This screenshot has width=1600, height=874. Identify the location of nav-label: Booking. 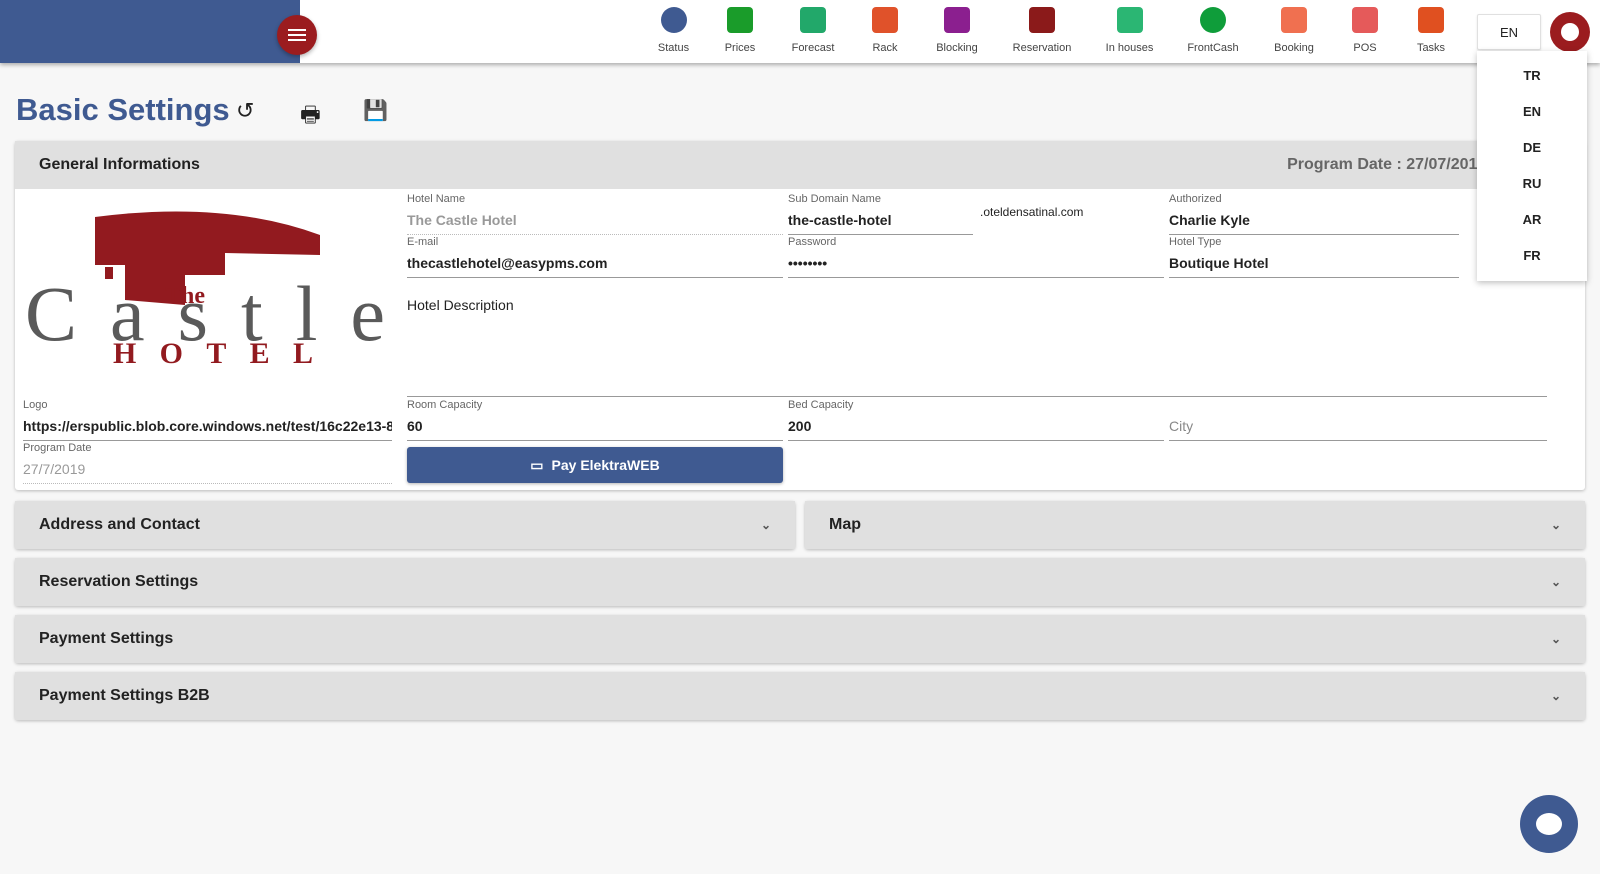
(1294, 48).